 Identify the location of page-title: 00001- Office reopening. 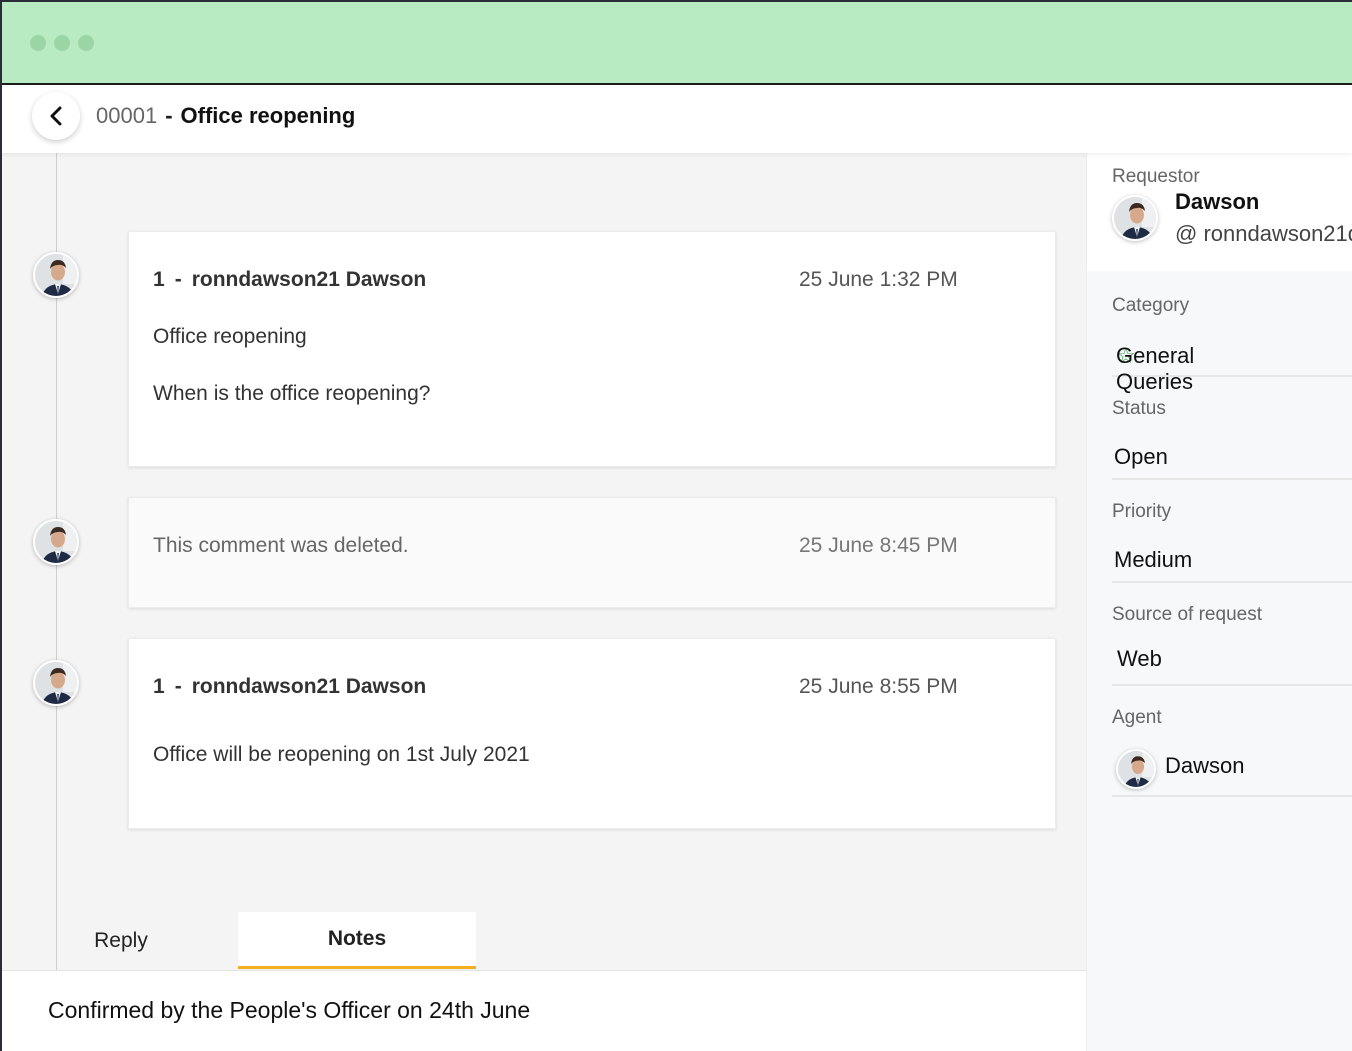
(225, 116).